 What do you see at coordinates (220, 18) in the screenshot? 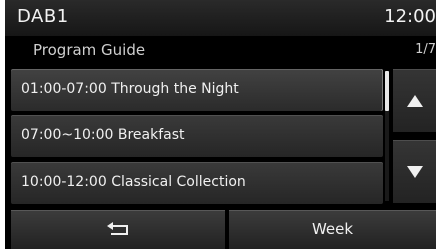
I see `status-bar: DAB1 12:00` at bounding box center [220, 18].